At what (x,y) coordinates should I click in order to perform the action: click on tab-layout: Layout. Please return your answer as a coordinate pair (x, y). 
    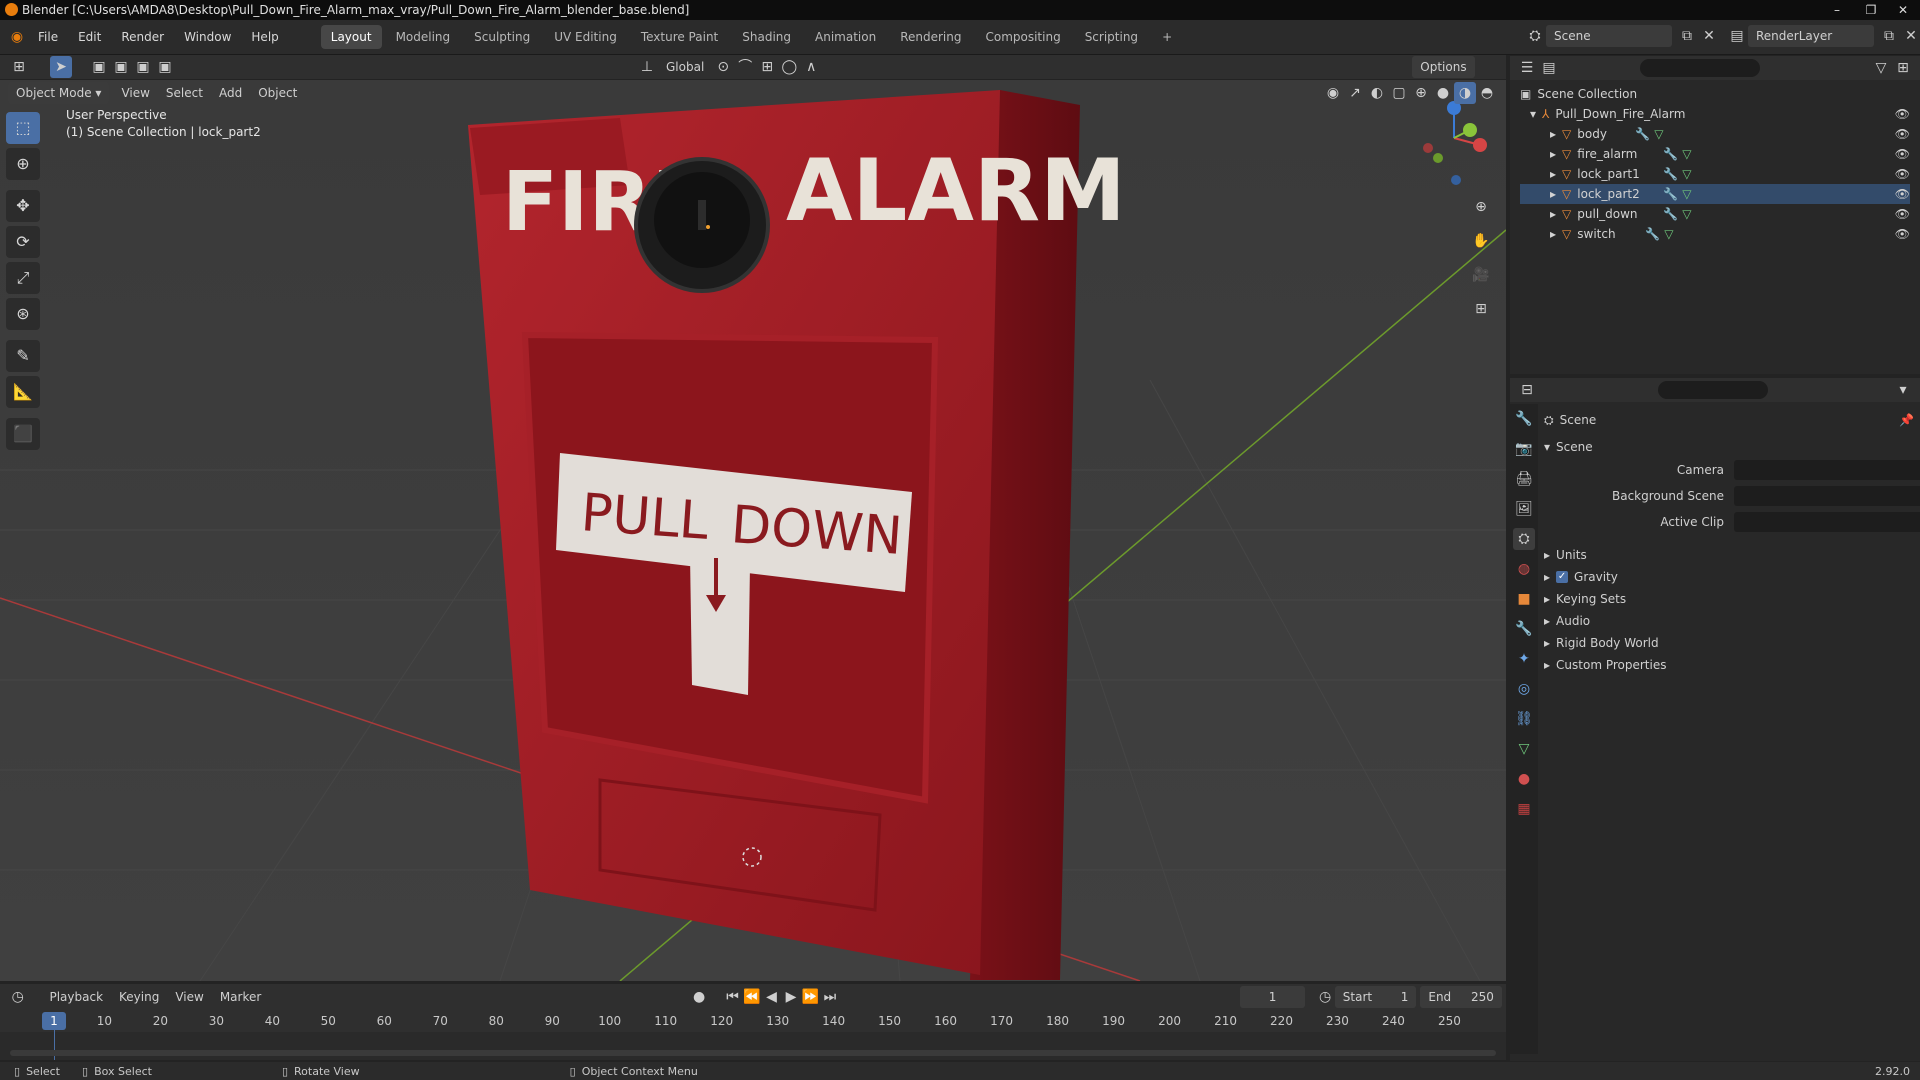
    Looking at the image, I should click on (351, 37).